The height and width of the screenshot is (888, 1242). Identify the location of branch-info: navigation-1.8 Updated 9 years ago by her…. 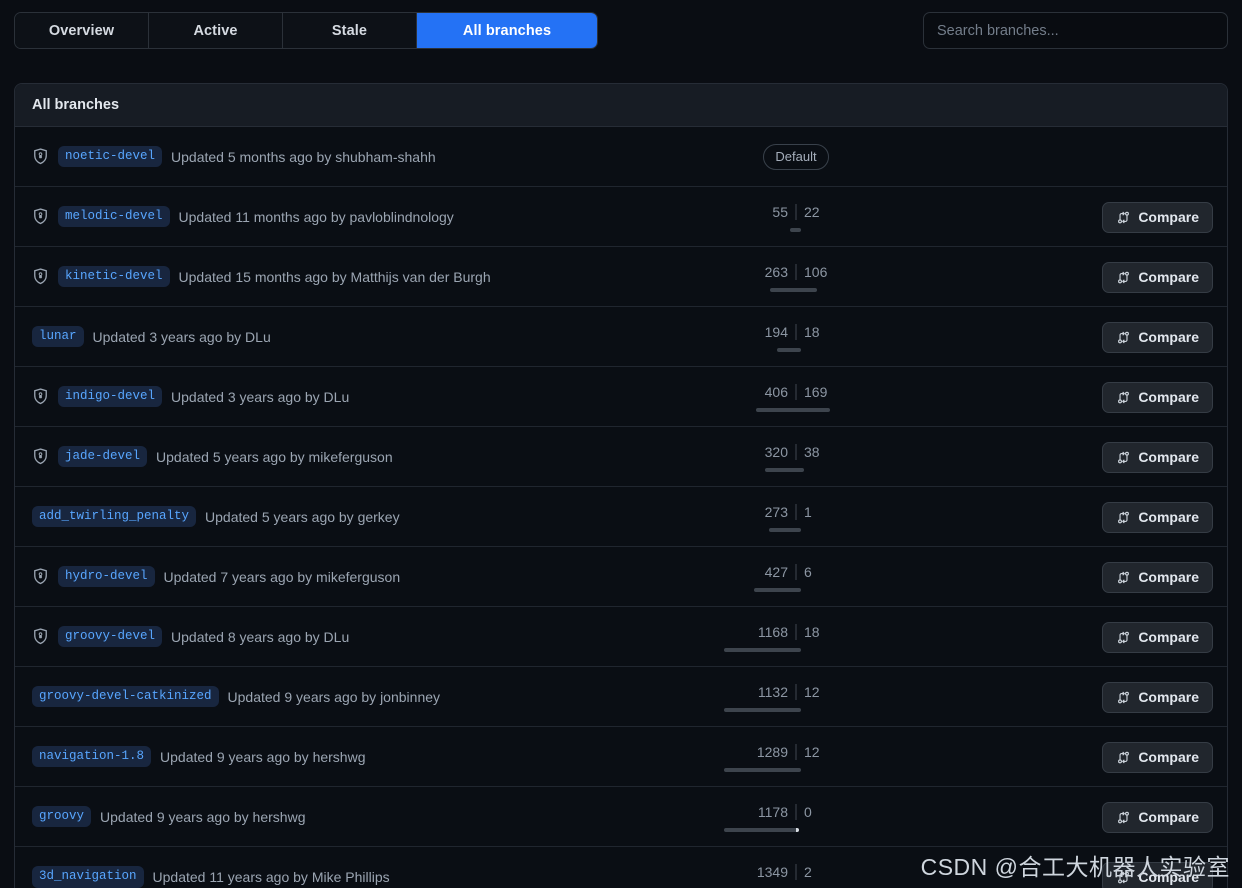
(199, 756).